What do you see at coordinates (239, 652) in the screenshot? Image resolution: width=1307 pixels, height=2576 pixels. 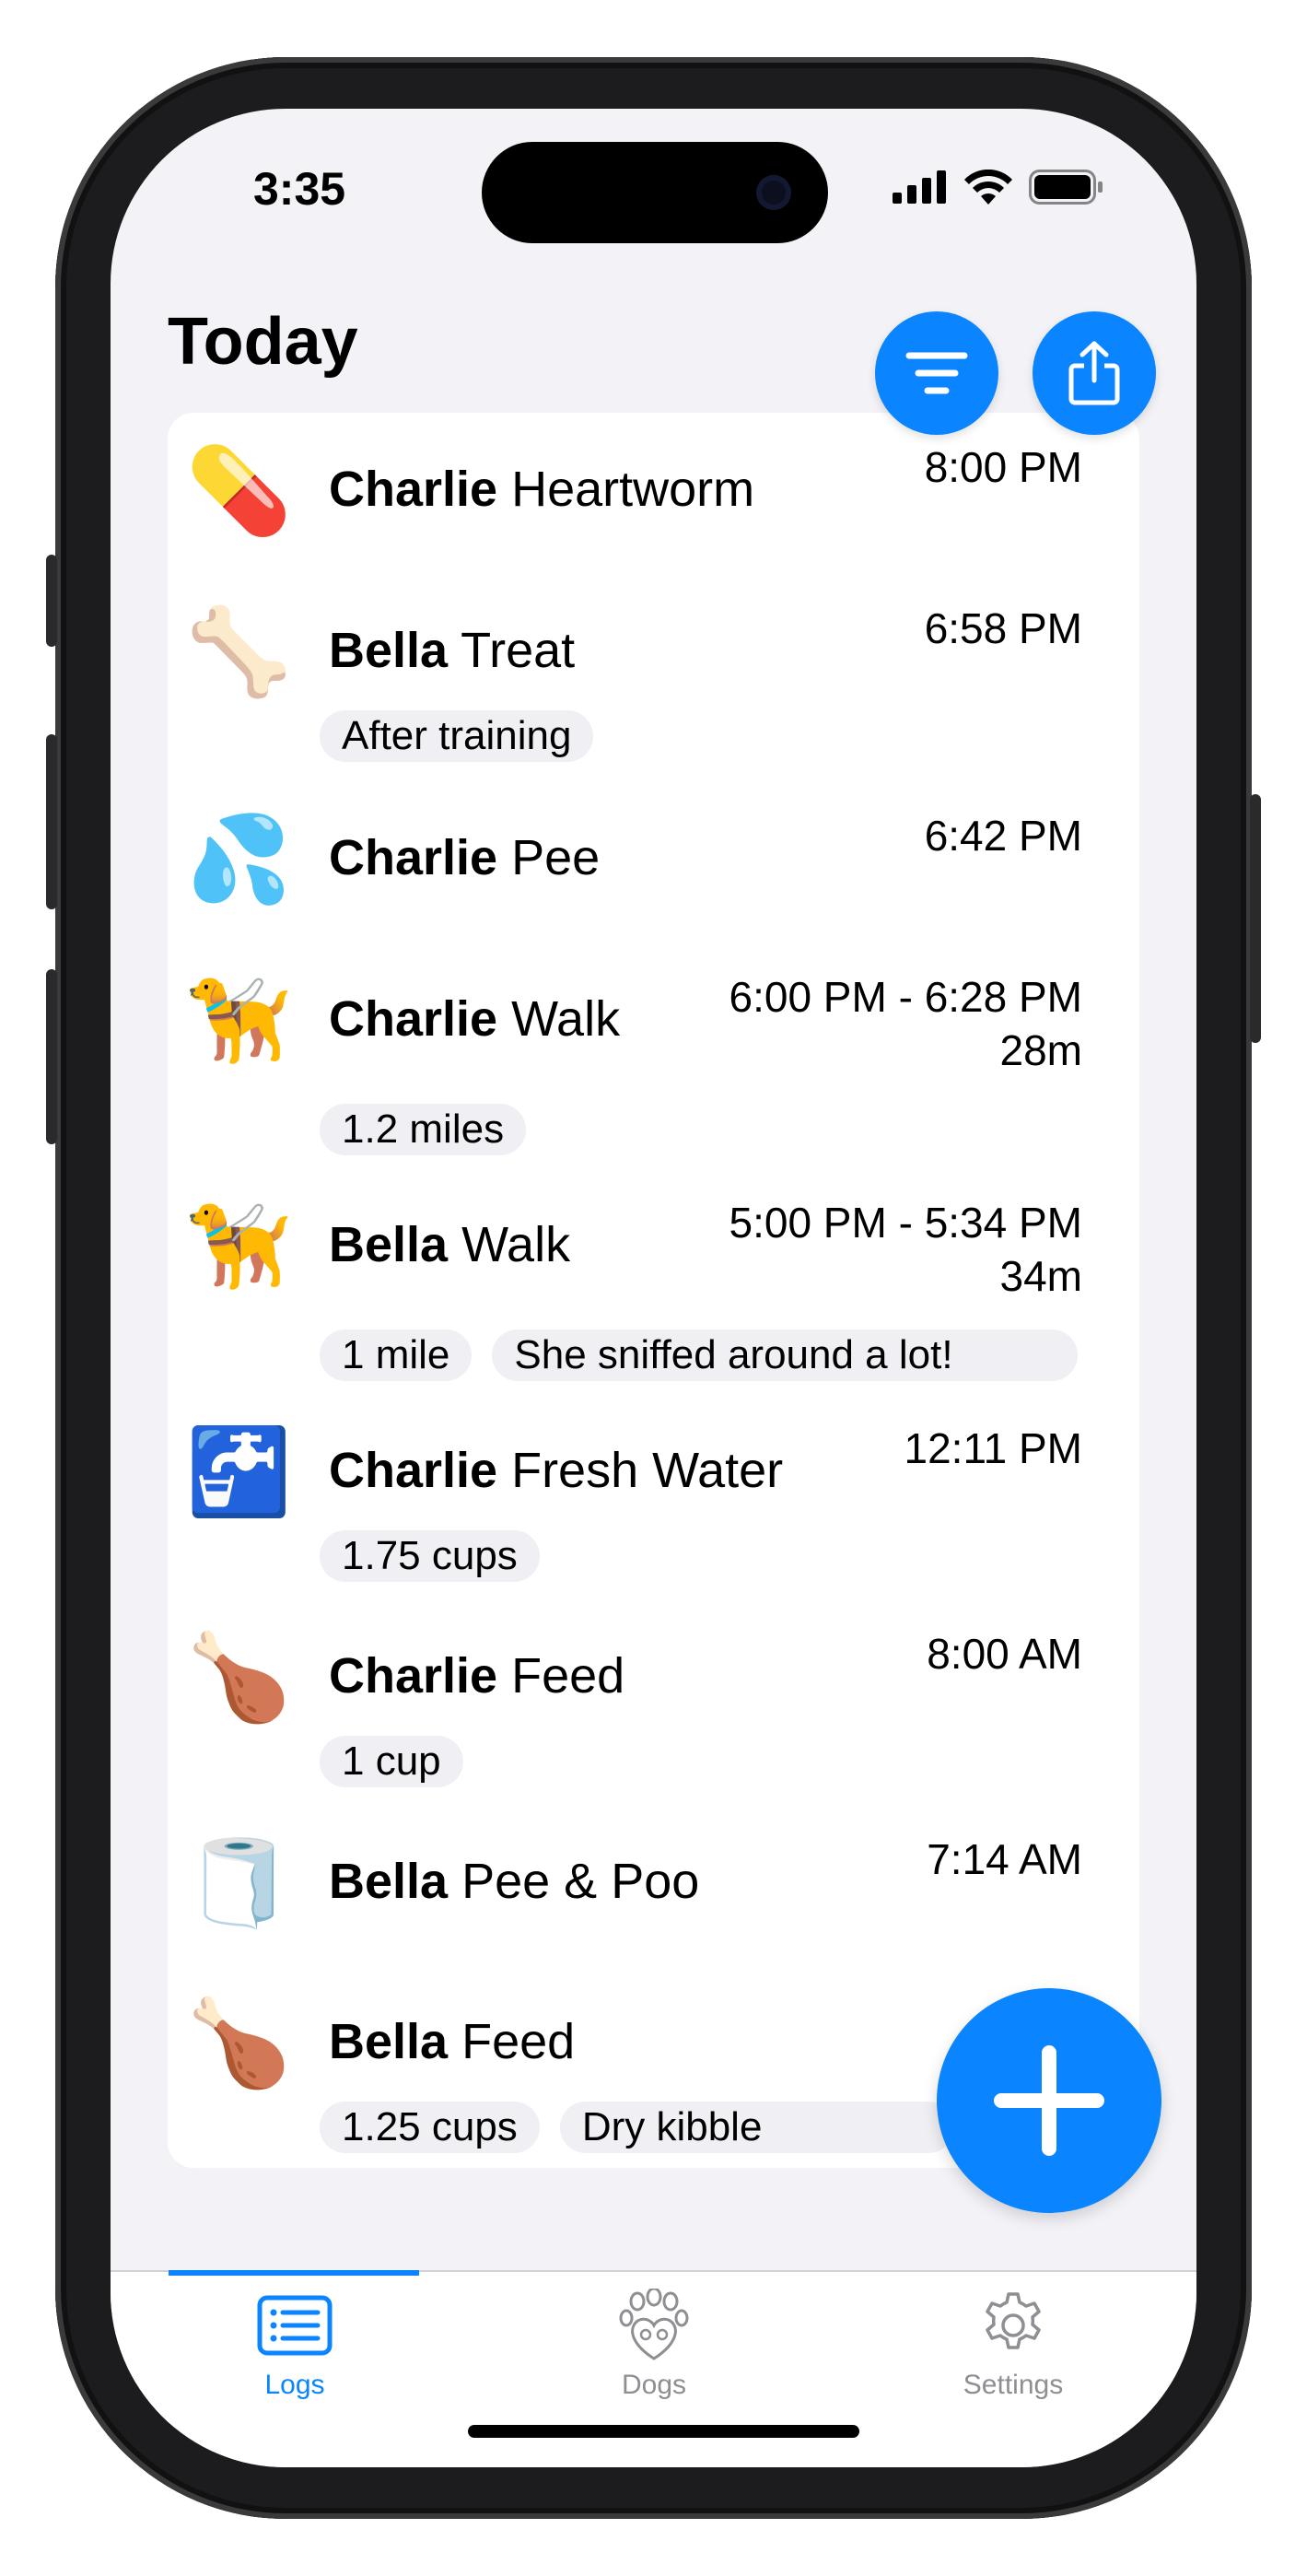 I see `bone-icon: 🦴` at bounding box center [239, 652].